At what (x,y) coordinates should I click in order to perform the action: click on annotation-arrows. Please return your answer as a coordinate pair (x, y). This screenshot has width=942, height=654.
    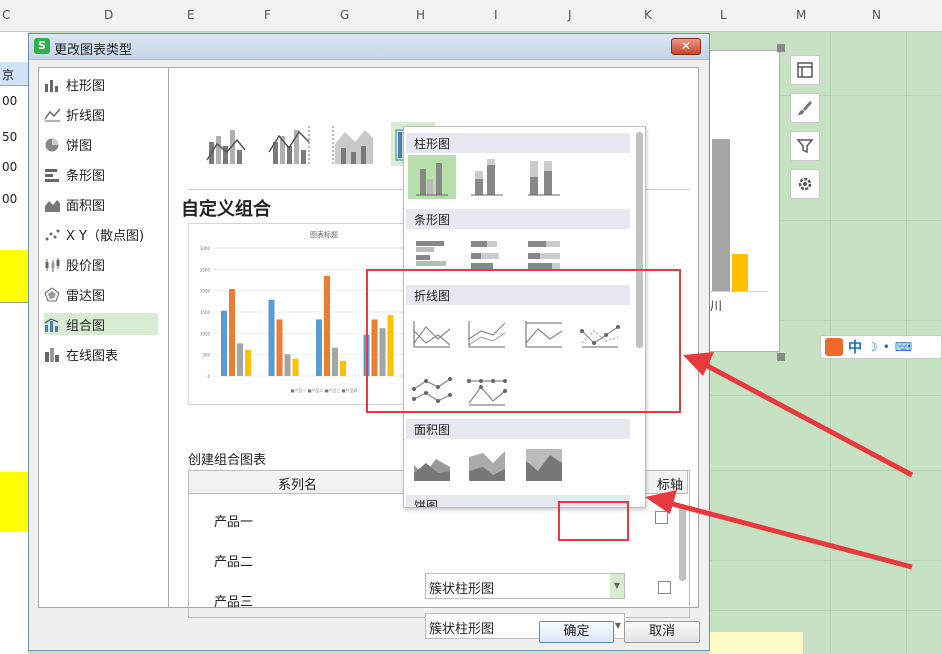
    Looking at the image, I should click on (779, 461).